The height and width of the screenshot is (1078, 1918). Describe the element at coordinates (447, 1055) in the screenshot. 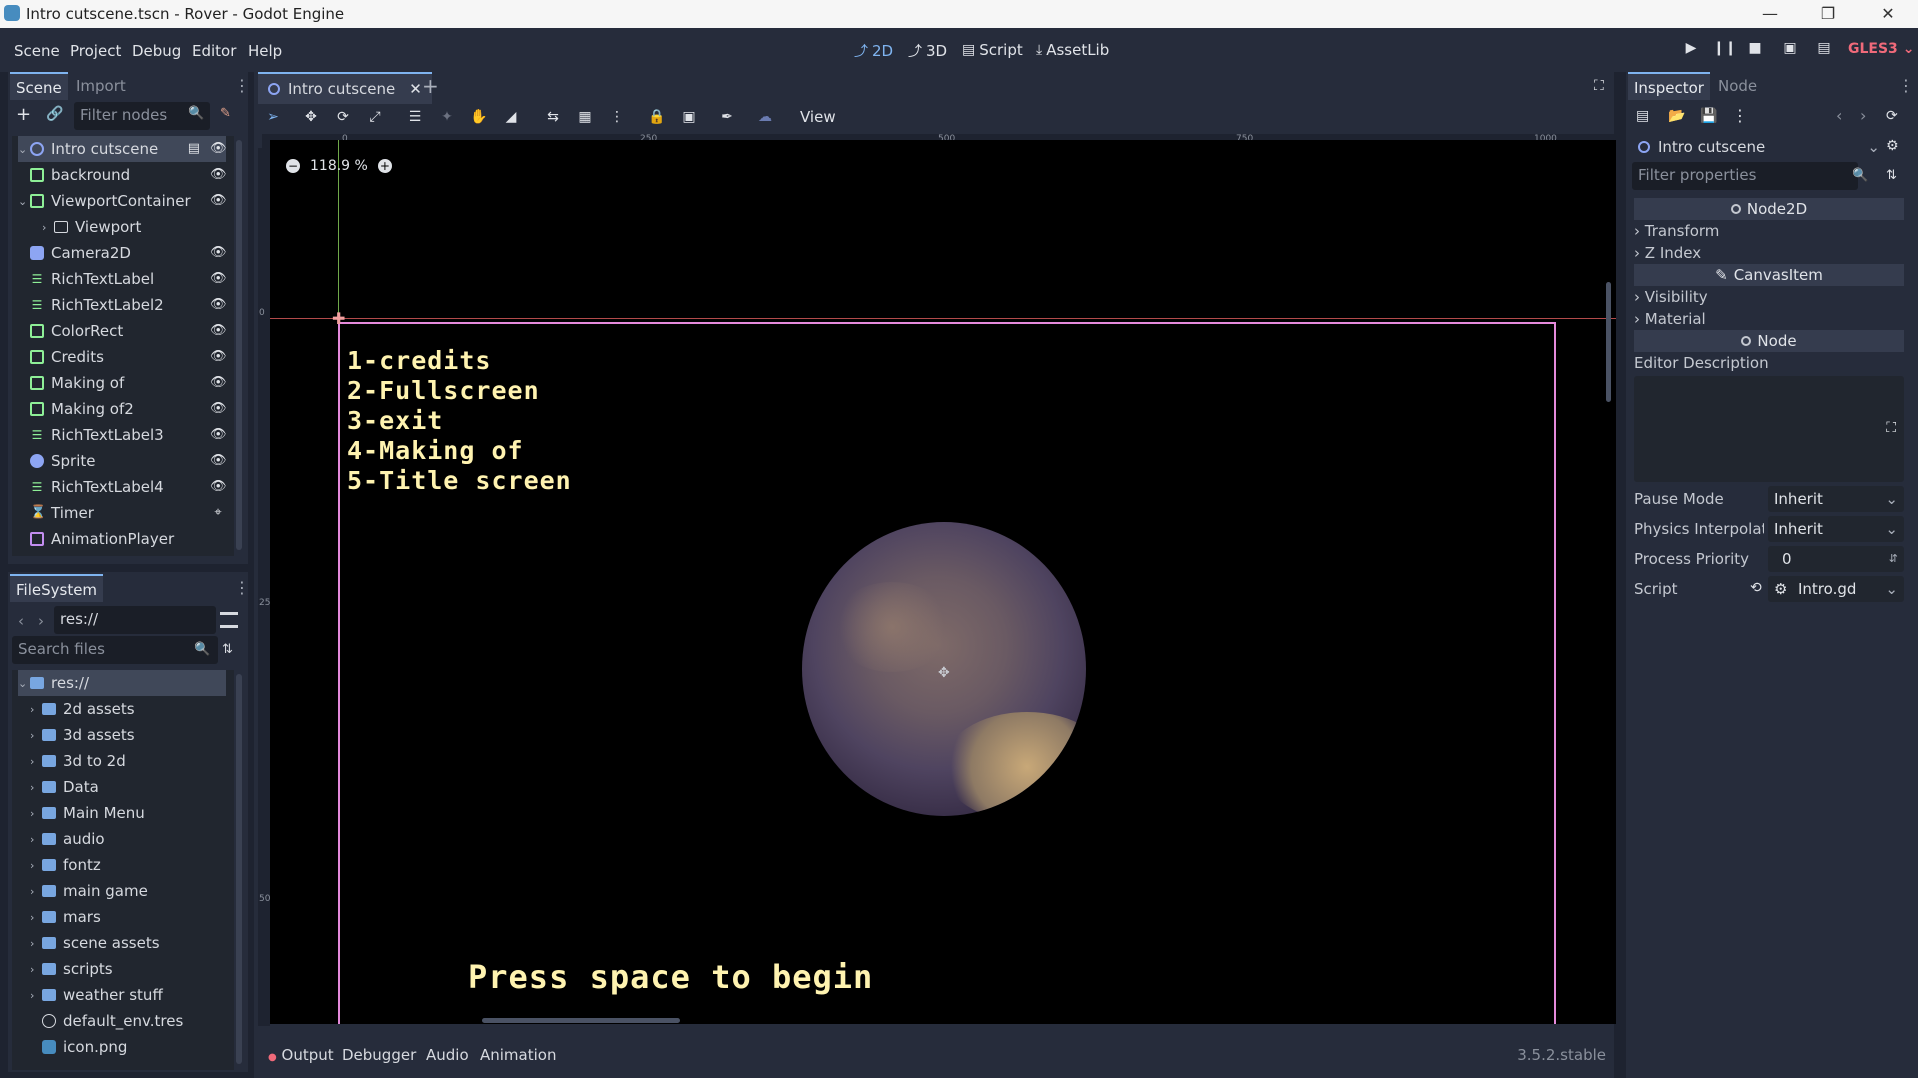

I see `tab-audio: Audio` at that location.